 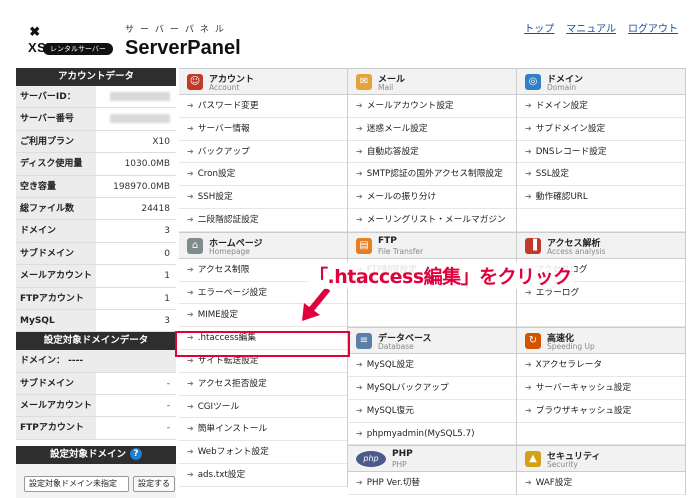 I want to click on account-row-value, so click(x=136, y=119).